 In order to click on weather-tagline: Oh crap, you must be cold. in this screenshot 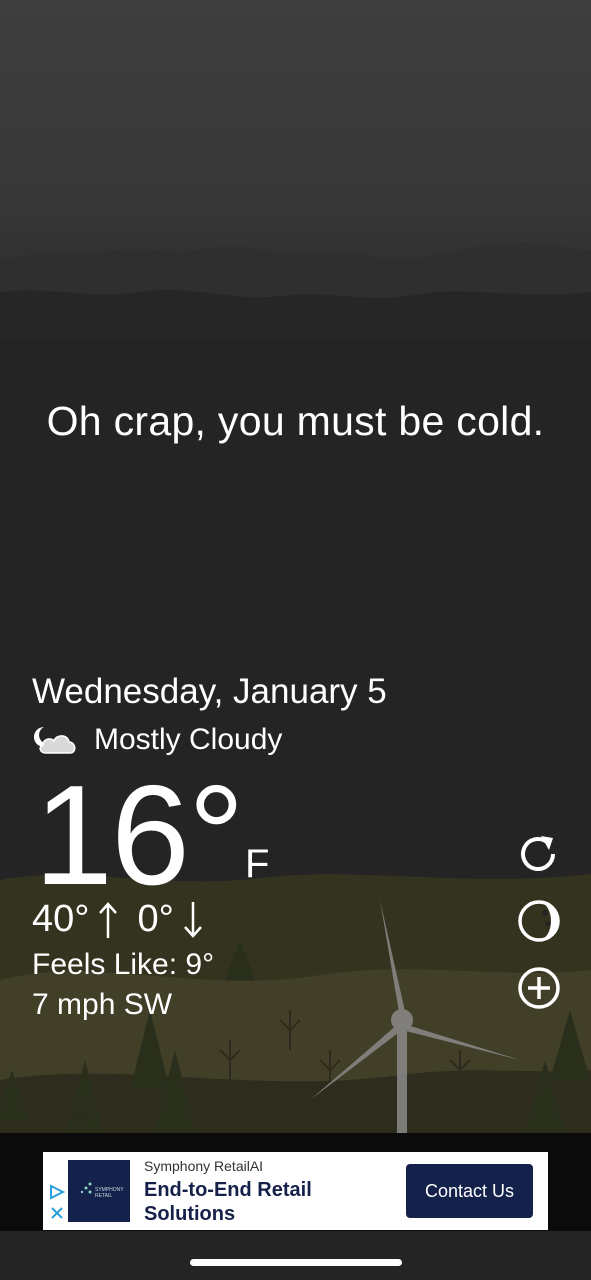, I will do `click(295, 421)`.